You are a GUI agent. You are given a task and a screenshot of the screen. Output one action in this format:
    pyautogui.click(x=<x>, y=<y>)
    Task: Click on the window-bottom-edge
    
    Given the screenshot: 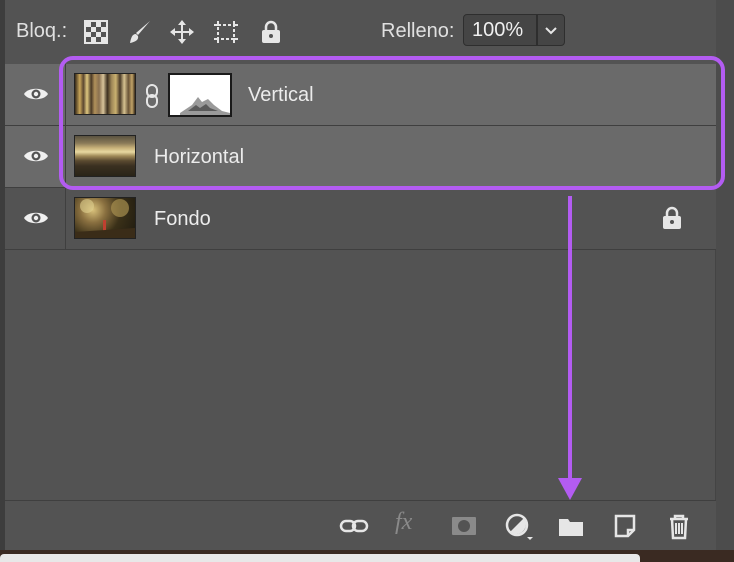 What is the action you would take?
    pyautogui.click(x=367, y=556)
    